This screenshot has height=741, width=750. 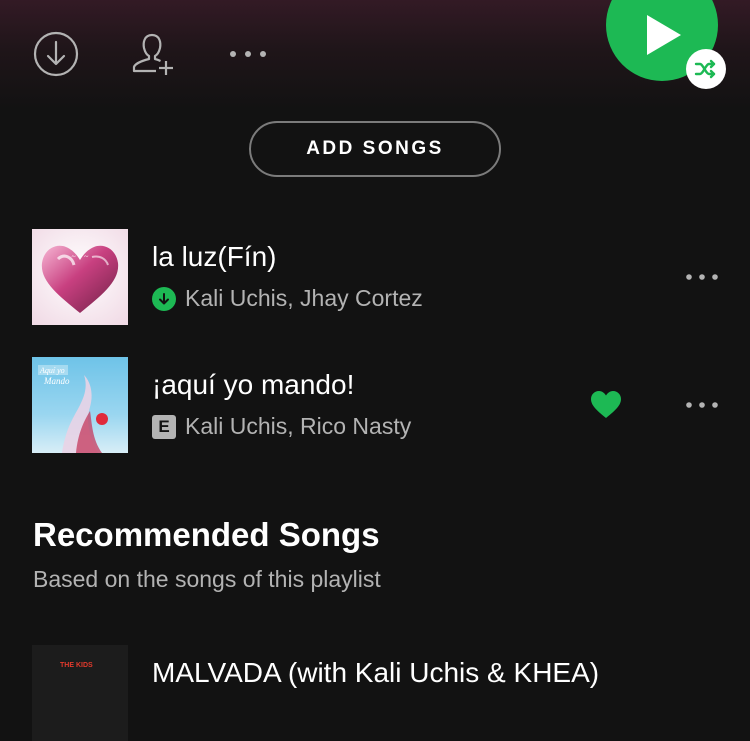 I want to click on track-subtitle: Kali Uchis, Jhay Cortez, so click(x=287, y=298).